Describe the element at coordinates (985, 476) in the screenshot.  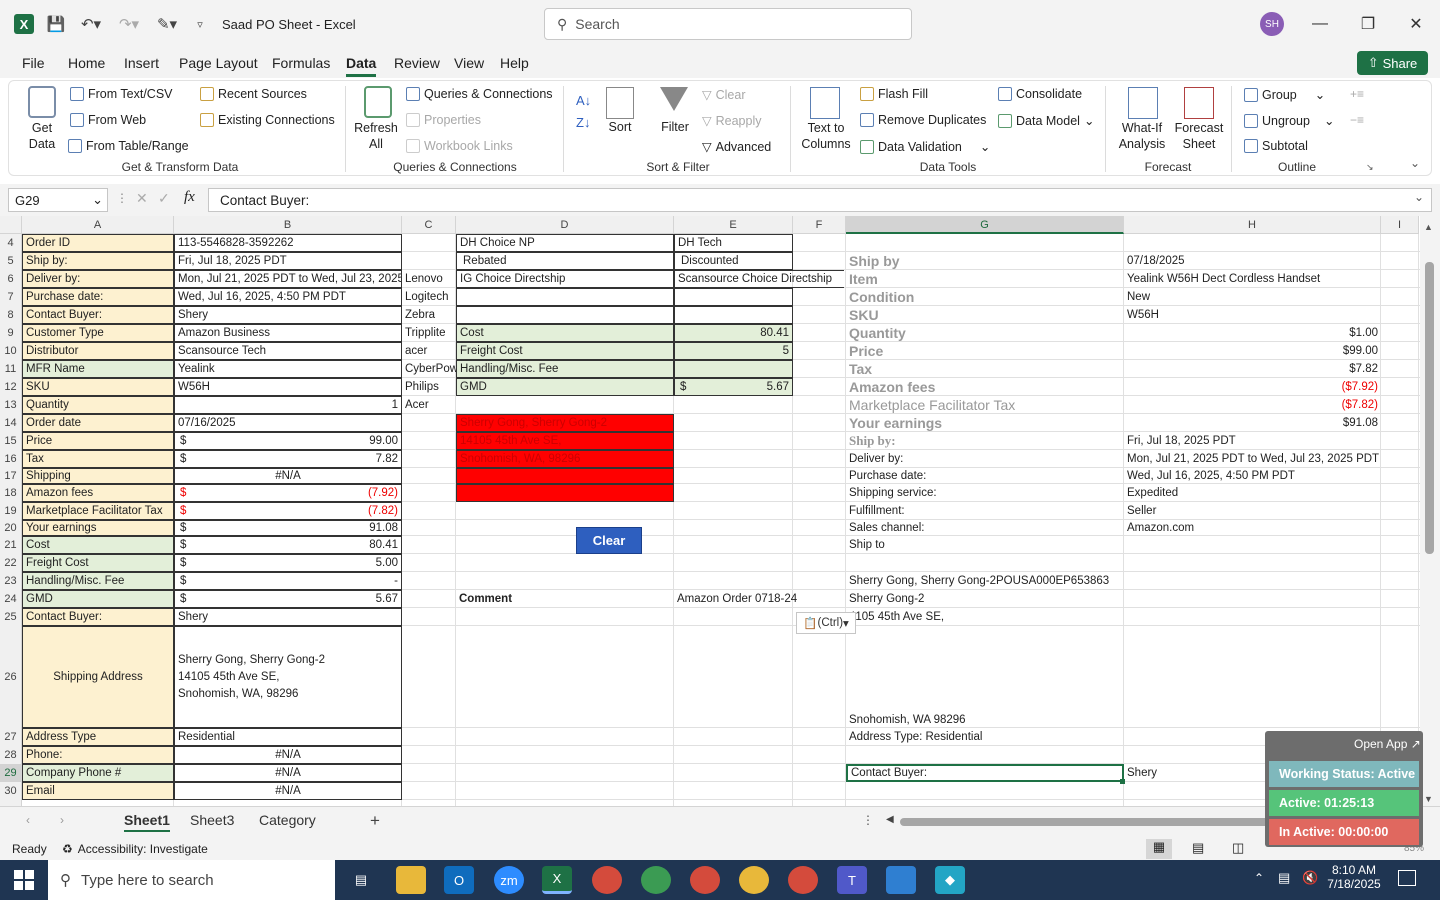
I see `cell-g17: Purchase date:` at that location.